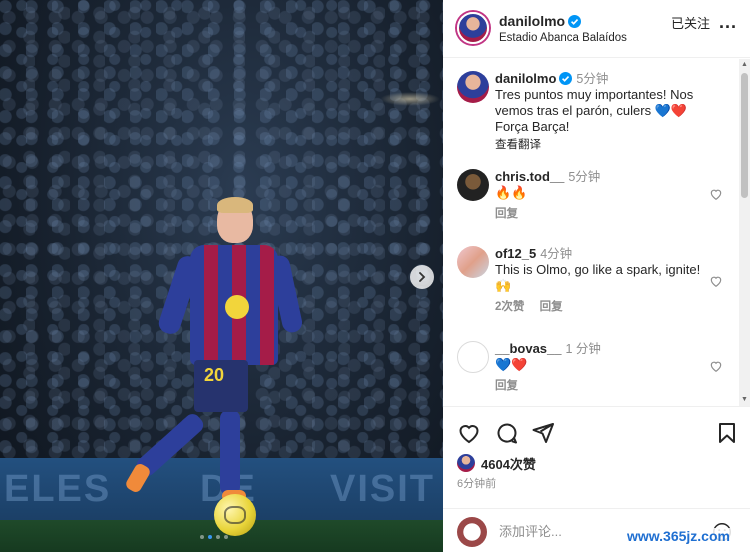  Describe the element at coordinates (472, 532) in the screenshot. I see `current-user-avatar` at that location.